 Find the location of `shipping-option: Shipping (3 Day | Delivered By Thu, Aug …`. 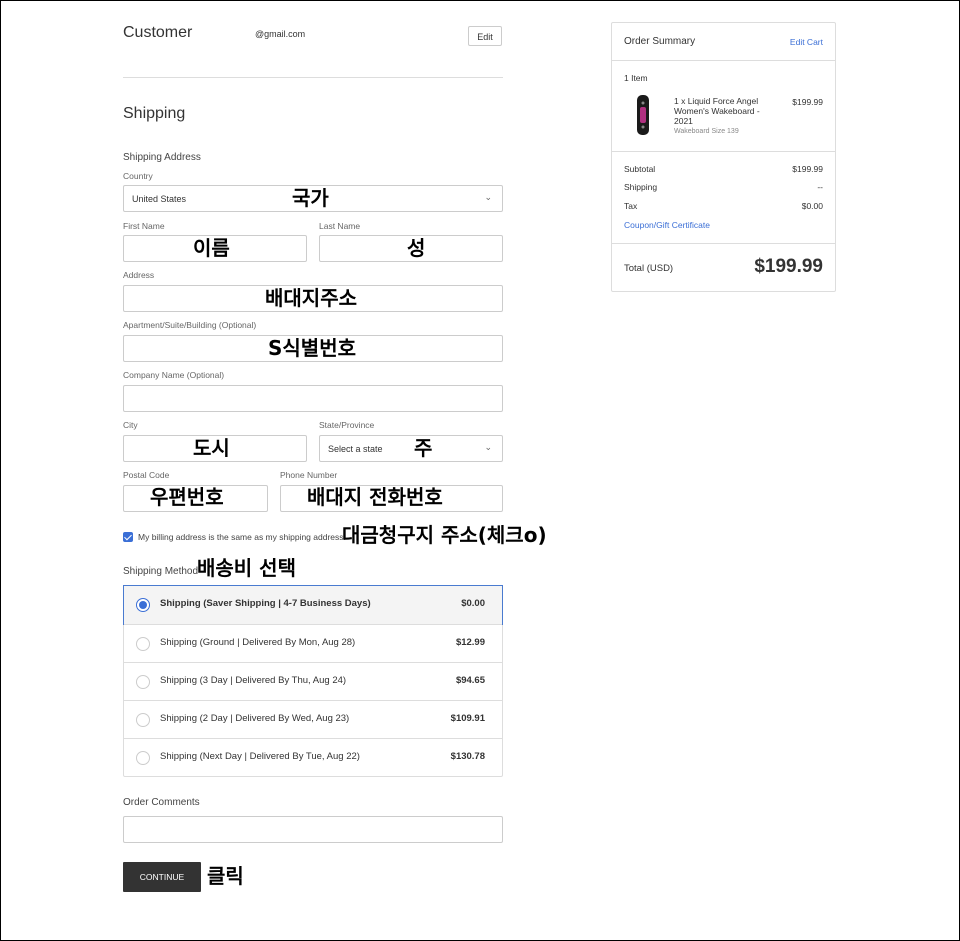

shipping-option: Shipping (3 Day | Delivered By Thu, Aug … is located at coordinates (313, 681).